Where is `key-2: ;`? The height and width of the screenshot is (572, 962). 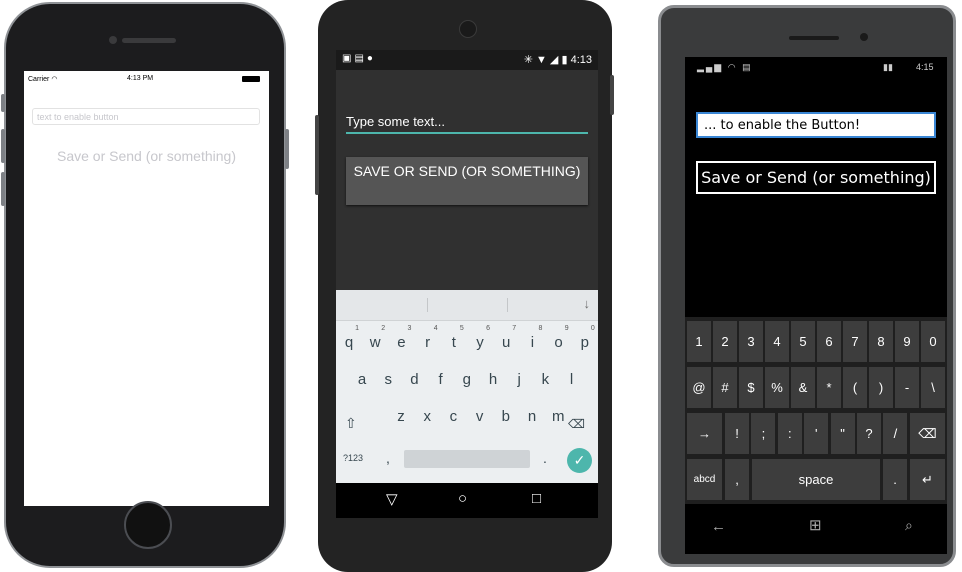 key-2: ; is located at coordinates (763, 433).